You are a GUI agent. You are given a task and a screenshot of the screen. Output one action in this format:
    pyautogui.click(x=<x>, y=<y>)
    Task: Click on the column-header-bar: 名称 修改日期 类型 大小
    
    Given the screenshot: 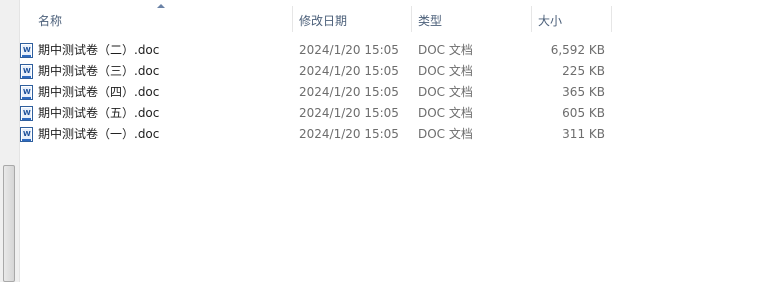 What is the action you would take?
    pyautogui.click(x=397, y=16)
    